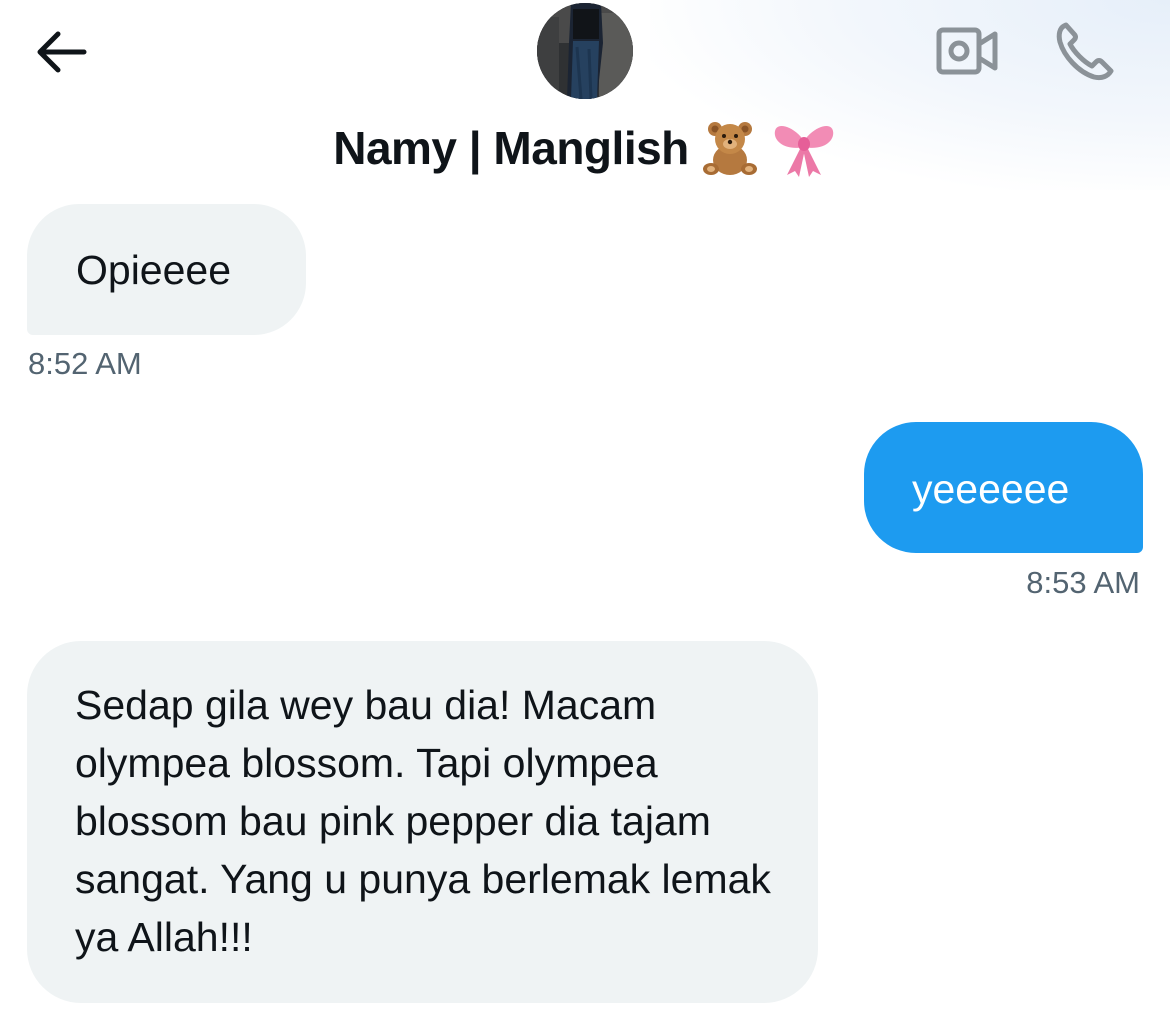 The width and height of the screenshot is (1170, 1017). I want to click on teddy-bear-emoji, so click(729, 148).